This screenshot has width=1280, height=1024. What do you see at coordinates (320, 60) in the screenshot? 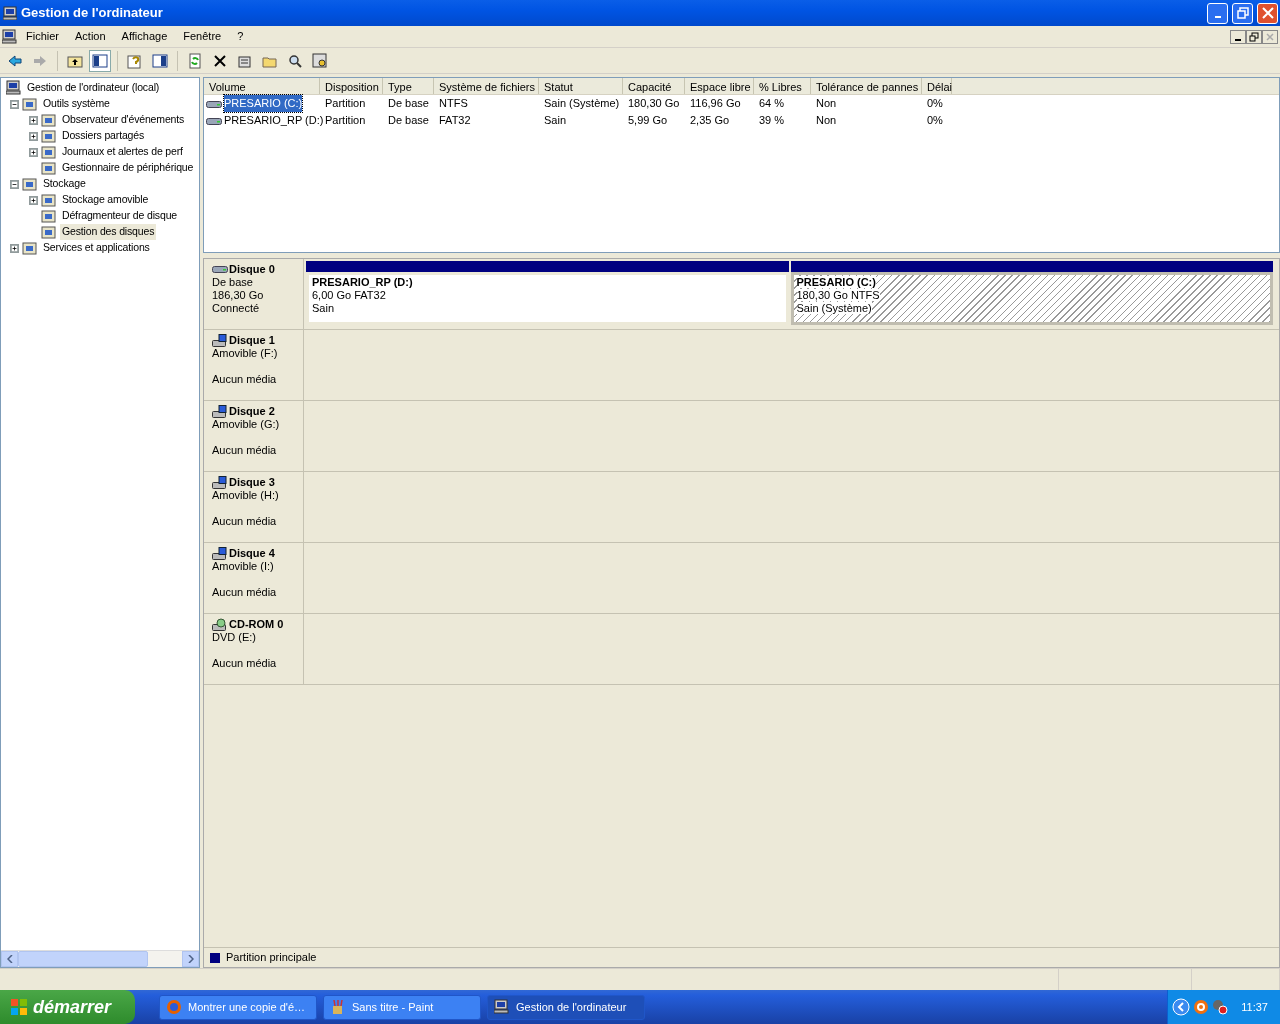
I see `gear-icon` at bounding box center [320, 60].